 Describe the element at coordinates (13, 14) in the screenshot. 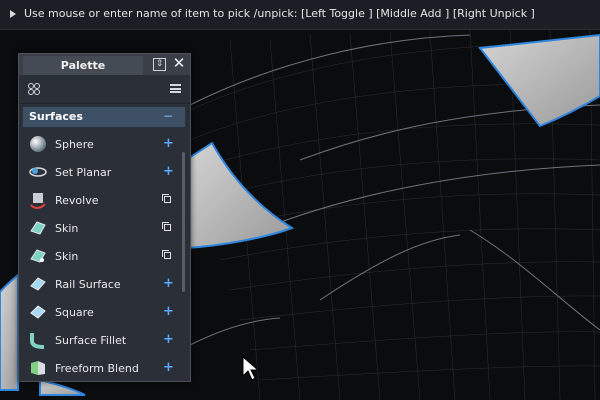

I see `play-icon` at that location.